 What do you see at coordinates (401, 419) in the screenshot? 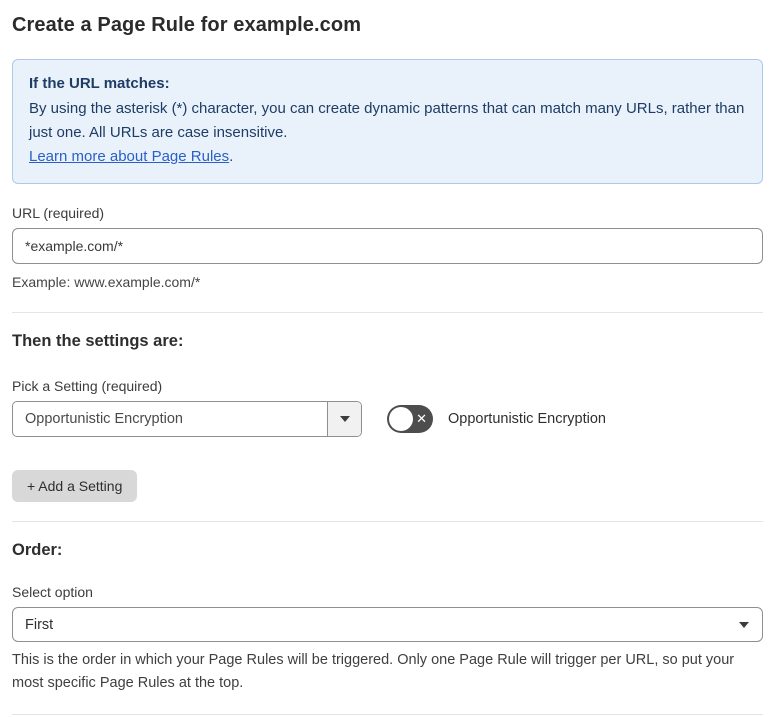
I see `toggle-knob` at bounding box center [401, 419].